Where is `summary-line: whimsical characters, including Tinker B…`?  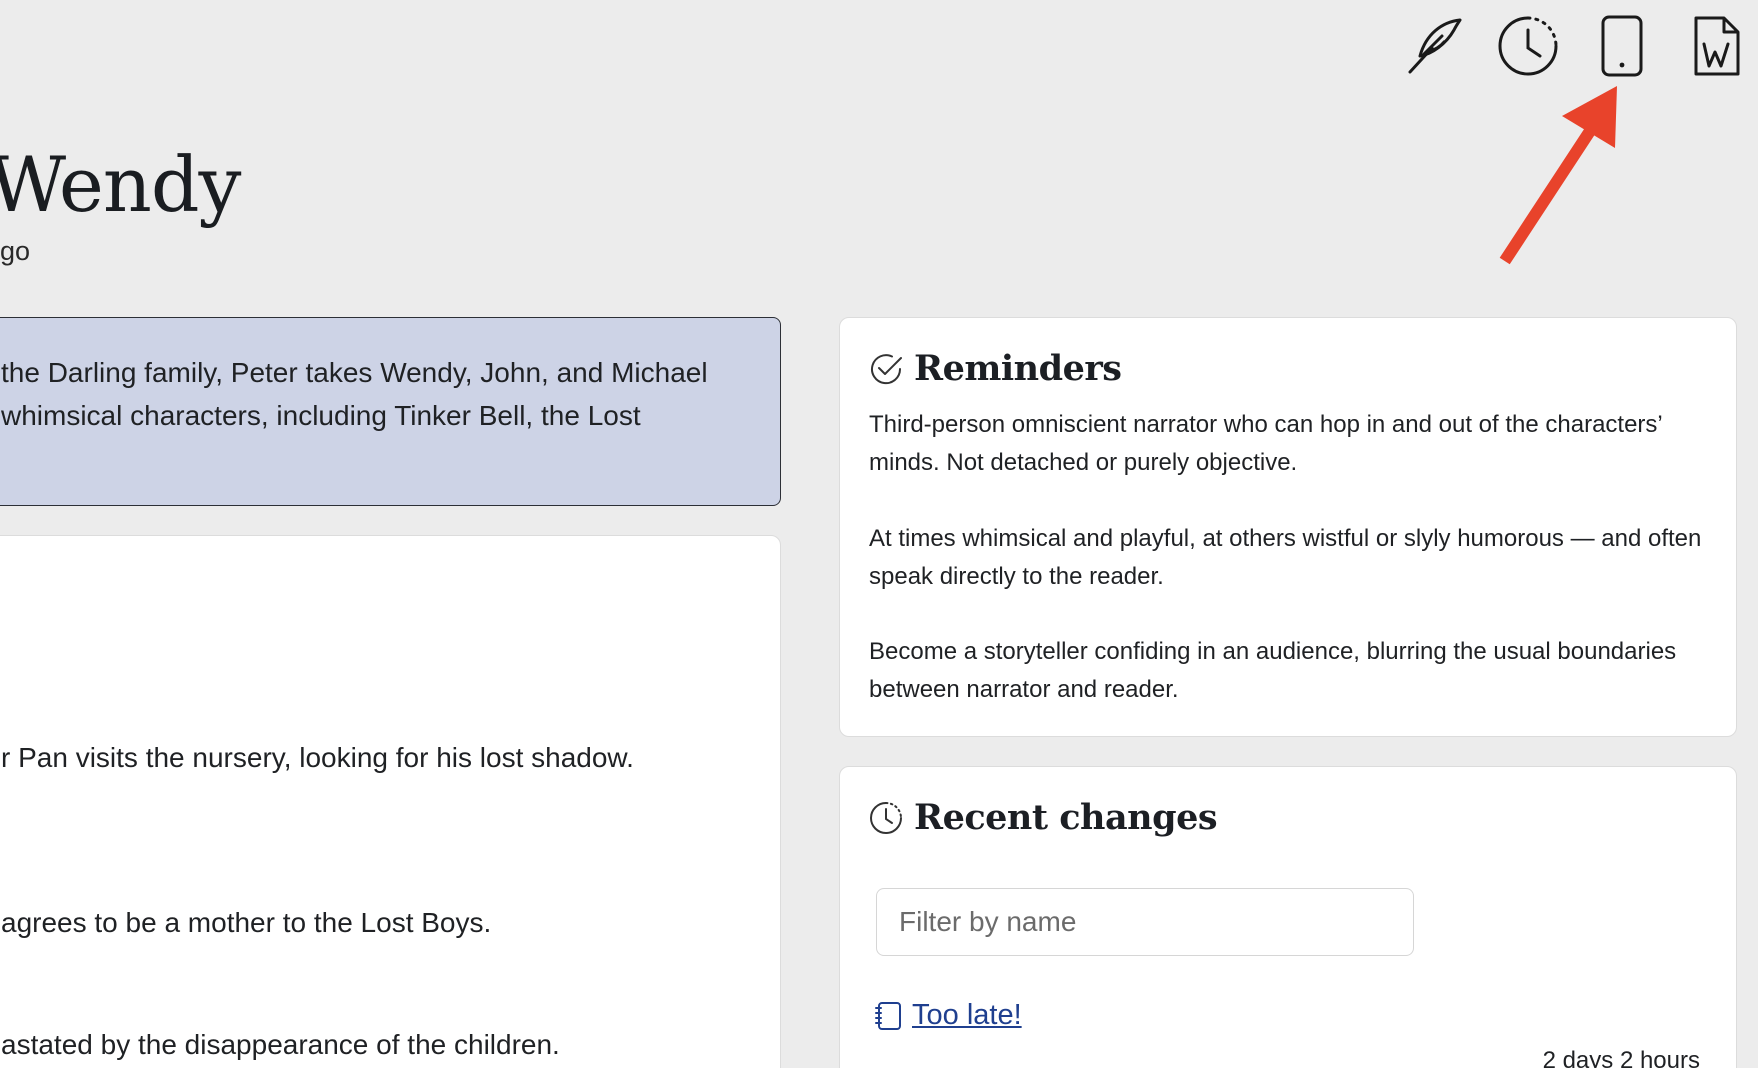
summary-line: whimsical characters, including Tinker B… is located at coordinates (321, 415).